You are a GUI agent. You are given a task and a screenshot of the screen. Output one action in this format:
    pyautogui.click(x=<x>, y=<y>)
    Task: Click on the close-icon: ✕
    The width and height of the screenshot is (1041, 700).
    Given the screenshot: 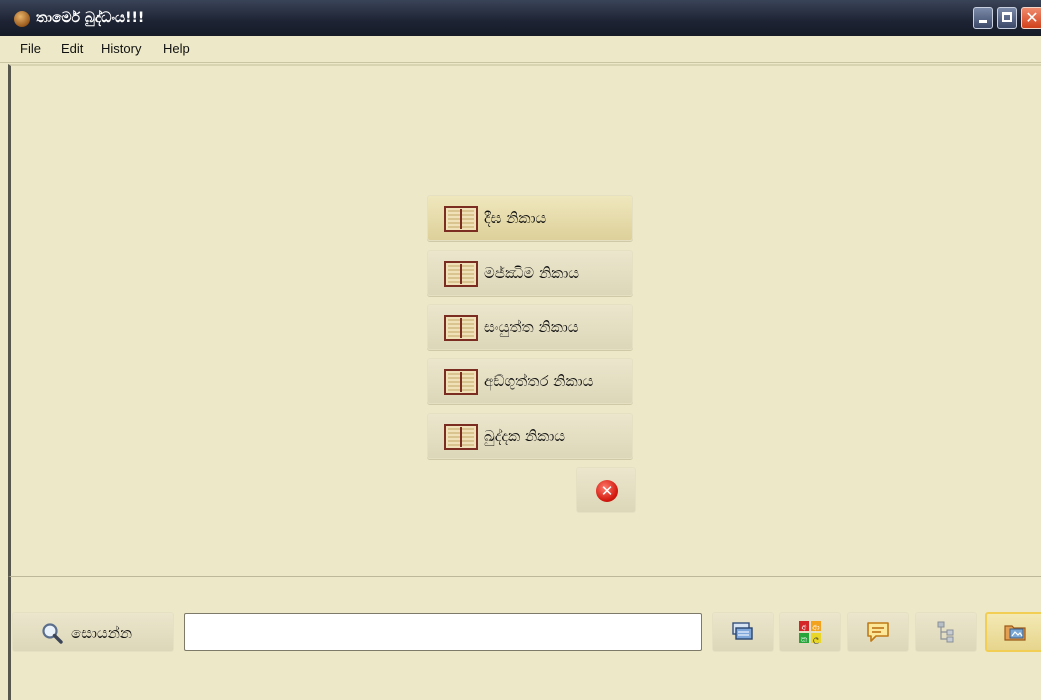 What is the action you would take?
    pyautogui.click(x=1032, y=17)
    